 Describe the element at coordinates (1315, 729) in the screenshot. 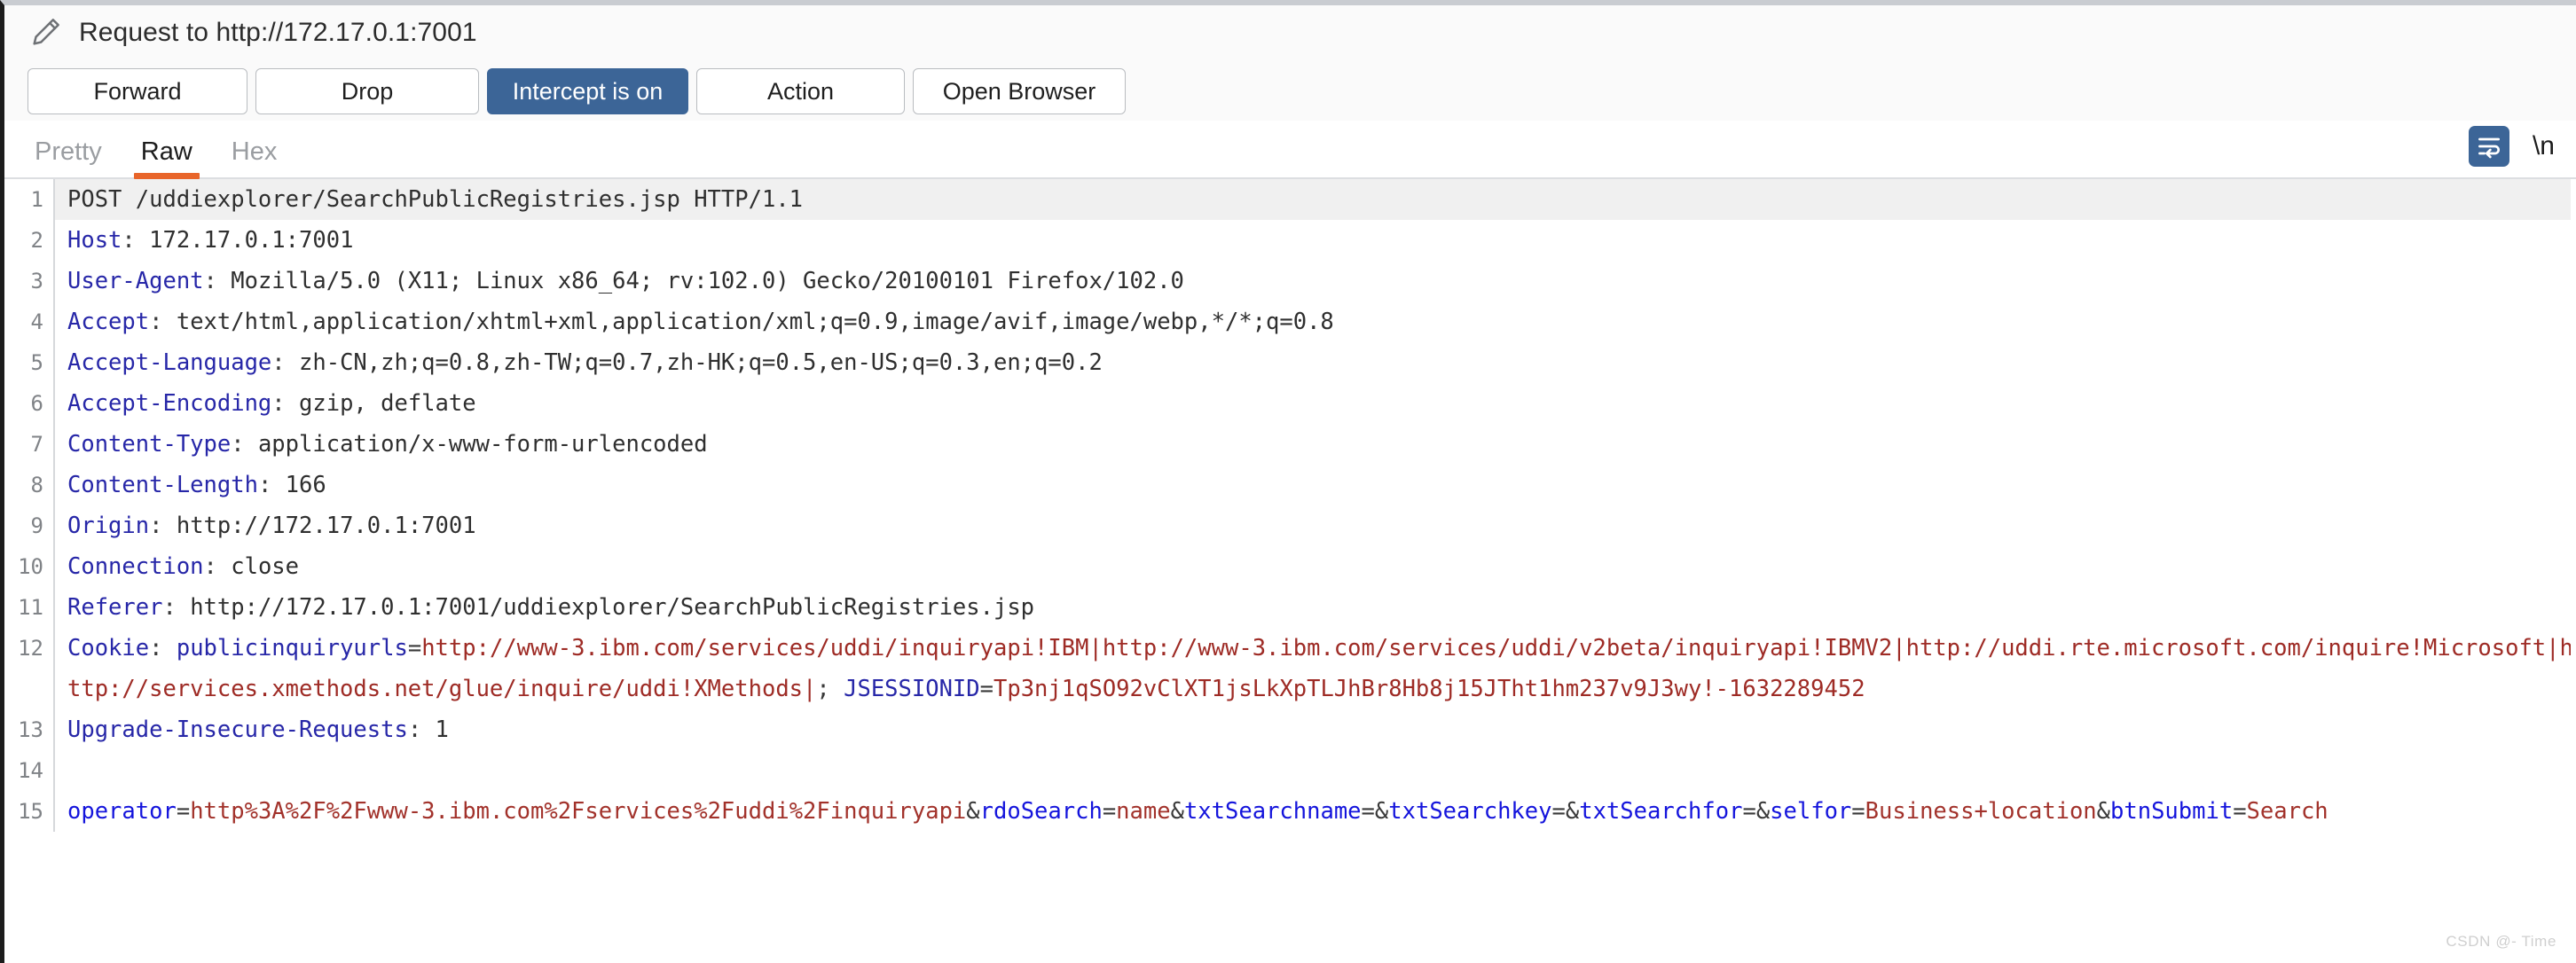

I see `line-content: Upgrade-Insecure-Requests: 1` at that location.